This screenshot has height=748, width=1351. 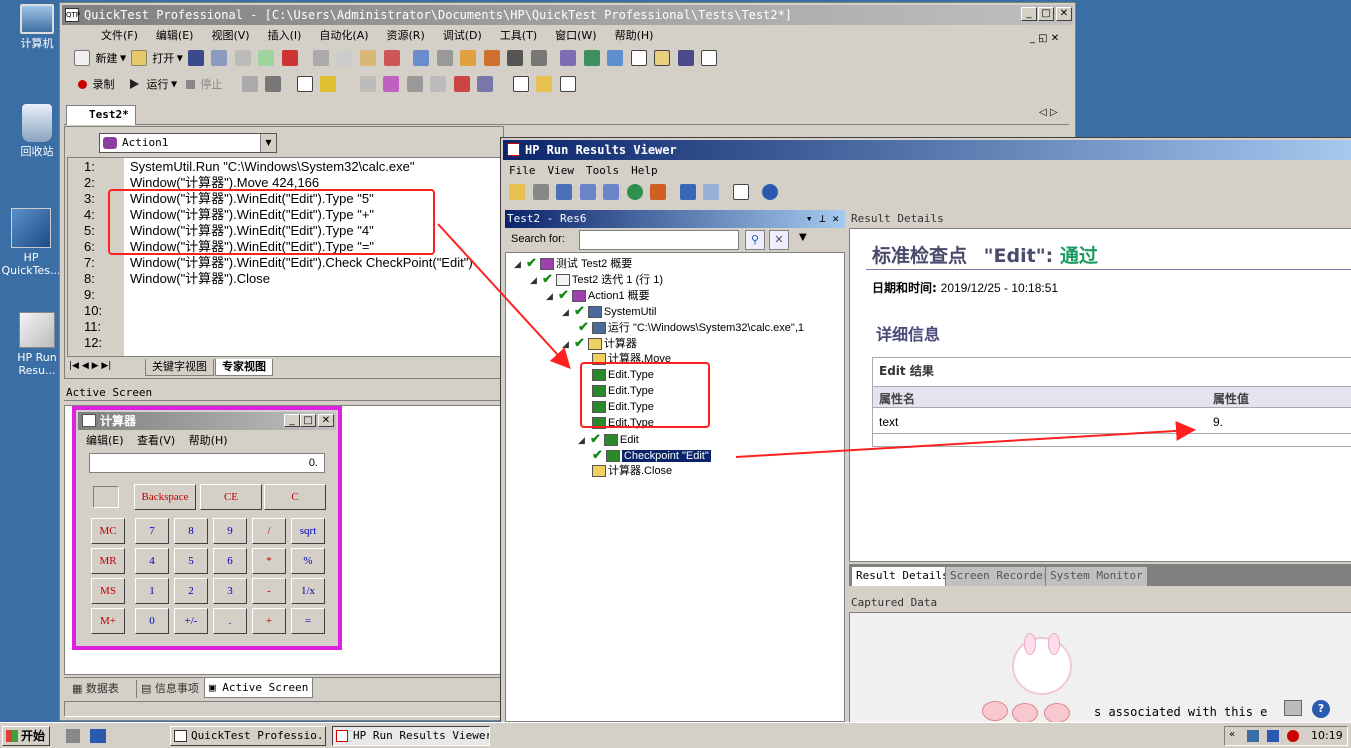 I want to click on qtp-small-icon, so click(x=180, y=736).